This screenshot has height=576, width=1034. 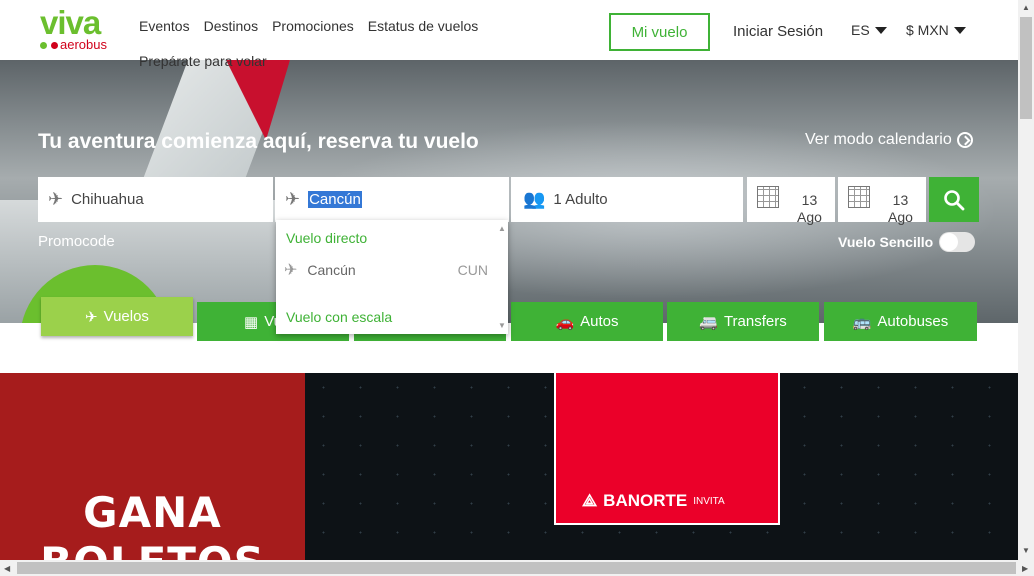 What do you see at coordinates (1026, 68) in the screenshot?
I see `vertical-scroll-thumb` at bounding box center [1026, 68].